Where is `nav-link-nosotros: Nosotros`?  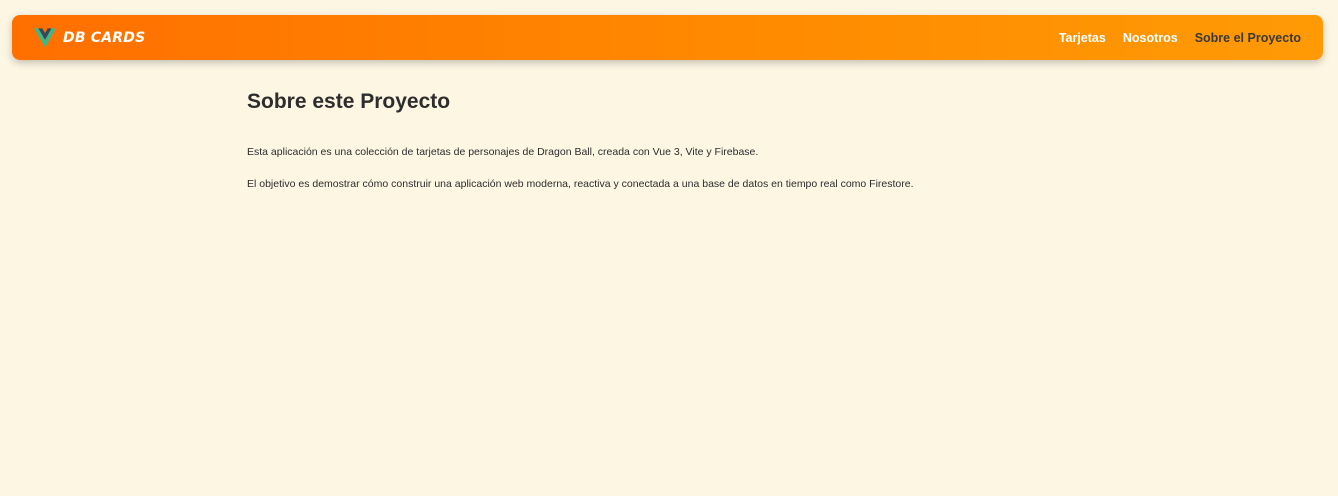
nav-link-nosotros: Nosotros is located at coordinates (1150, 38).